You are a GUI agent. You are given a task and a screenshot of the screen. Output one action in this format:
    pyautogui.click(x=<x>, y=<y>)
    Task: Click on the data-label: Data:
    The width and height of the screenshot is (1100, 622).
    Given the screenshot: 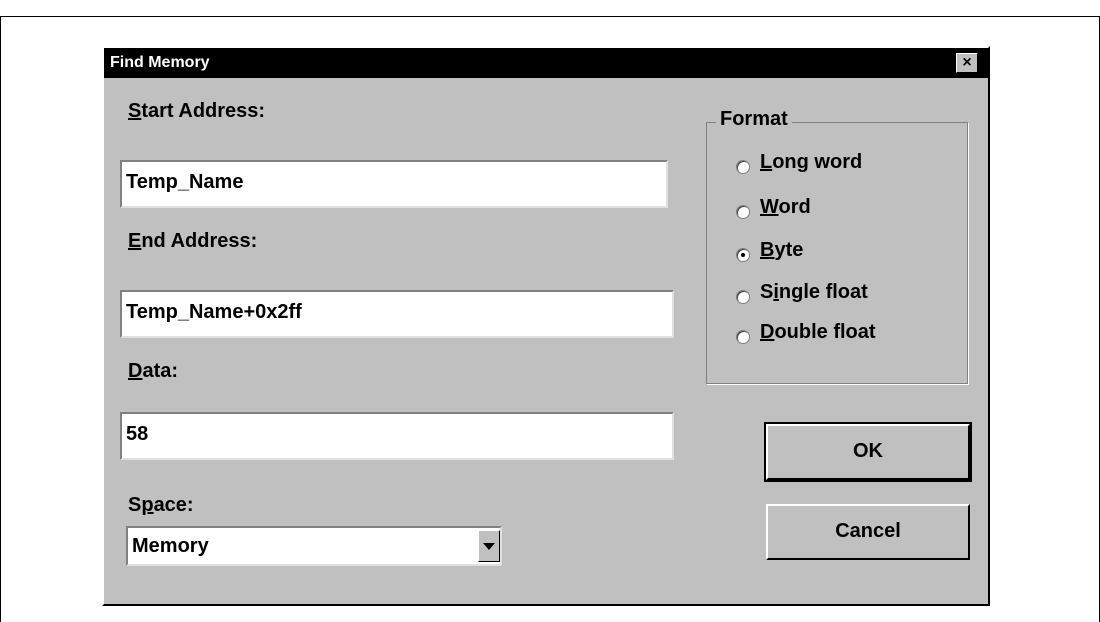 What is the action you would take?
    pyautogui.click(x=153, y=371)
    